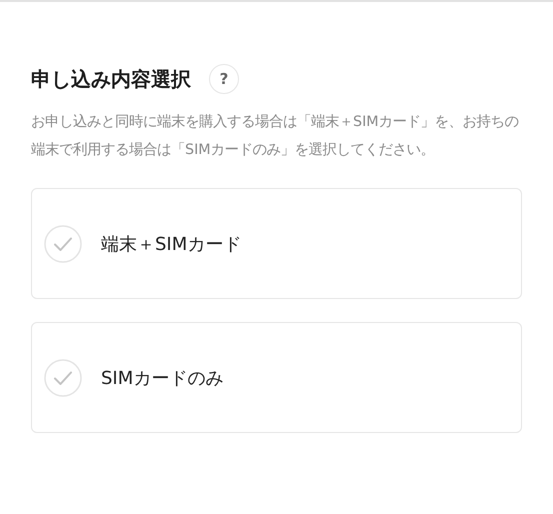 The image size is (553, 514). Describe the element at coordinates (275, 136) in the screenshot. I see `description-text: お申し込みと同時に端末を購入する場合は「端末＋SIMカード」を、お持ちの端末で利用する場合は「SIMカードのみ」を選択してください。` at that location.